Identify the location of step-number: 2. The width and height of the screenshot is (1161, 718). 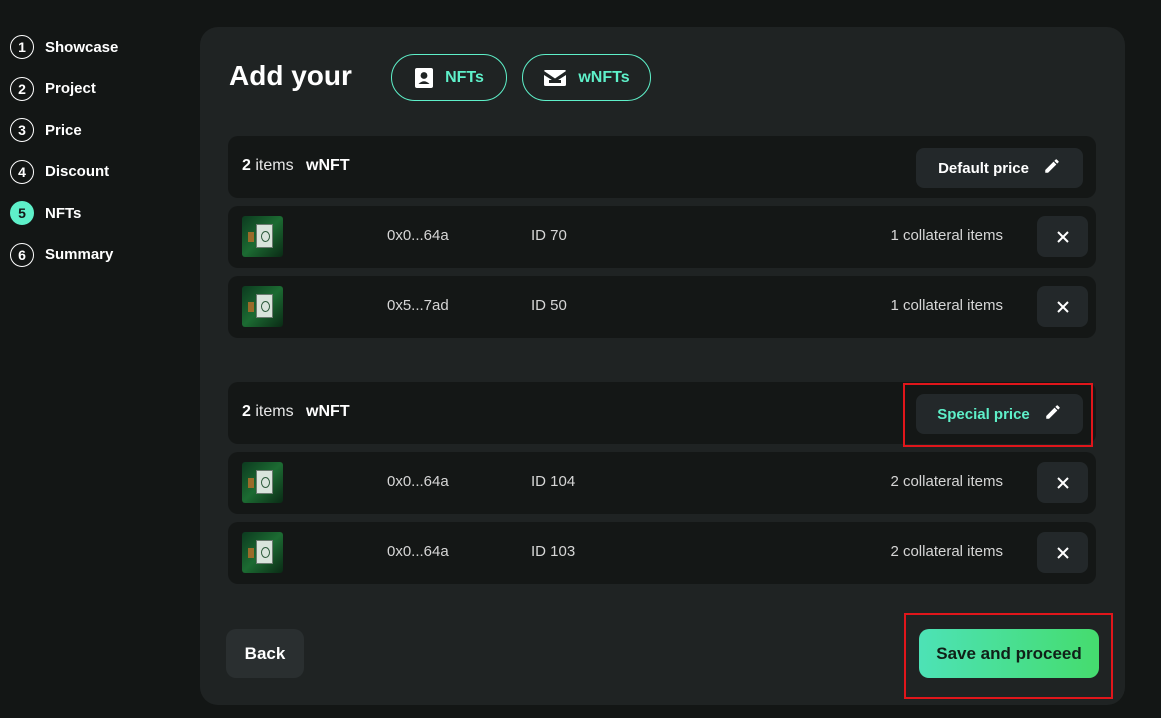
(22, 88).